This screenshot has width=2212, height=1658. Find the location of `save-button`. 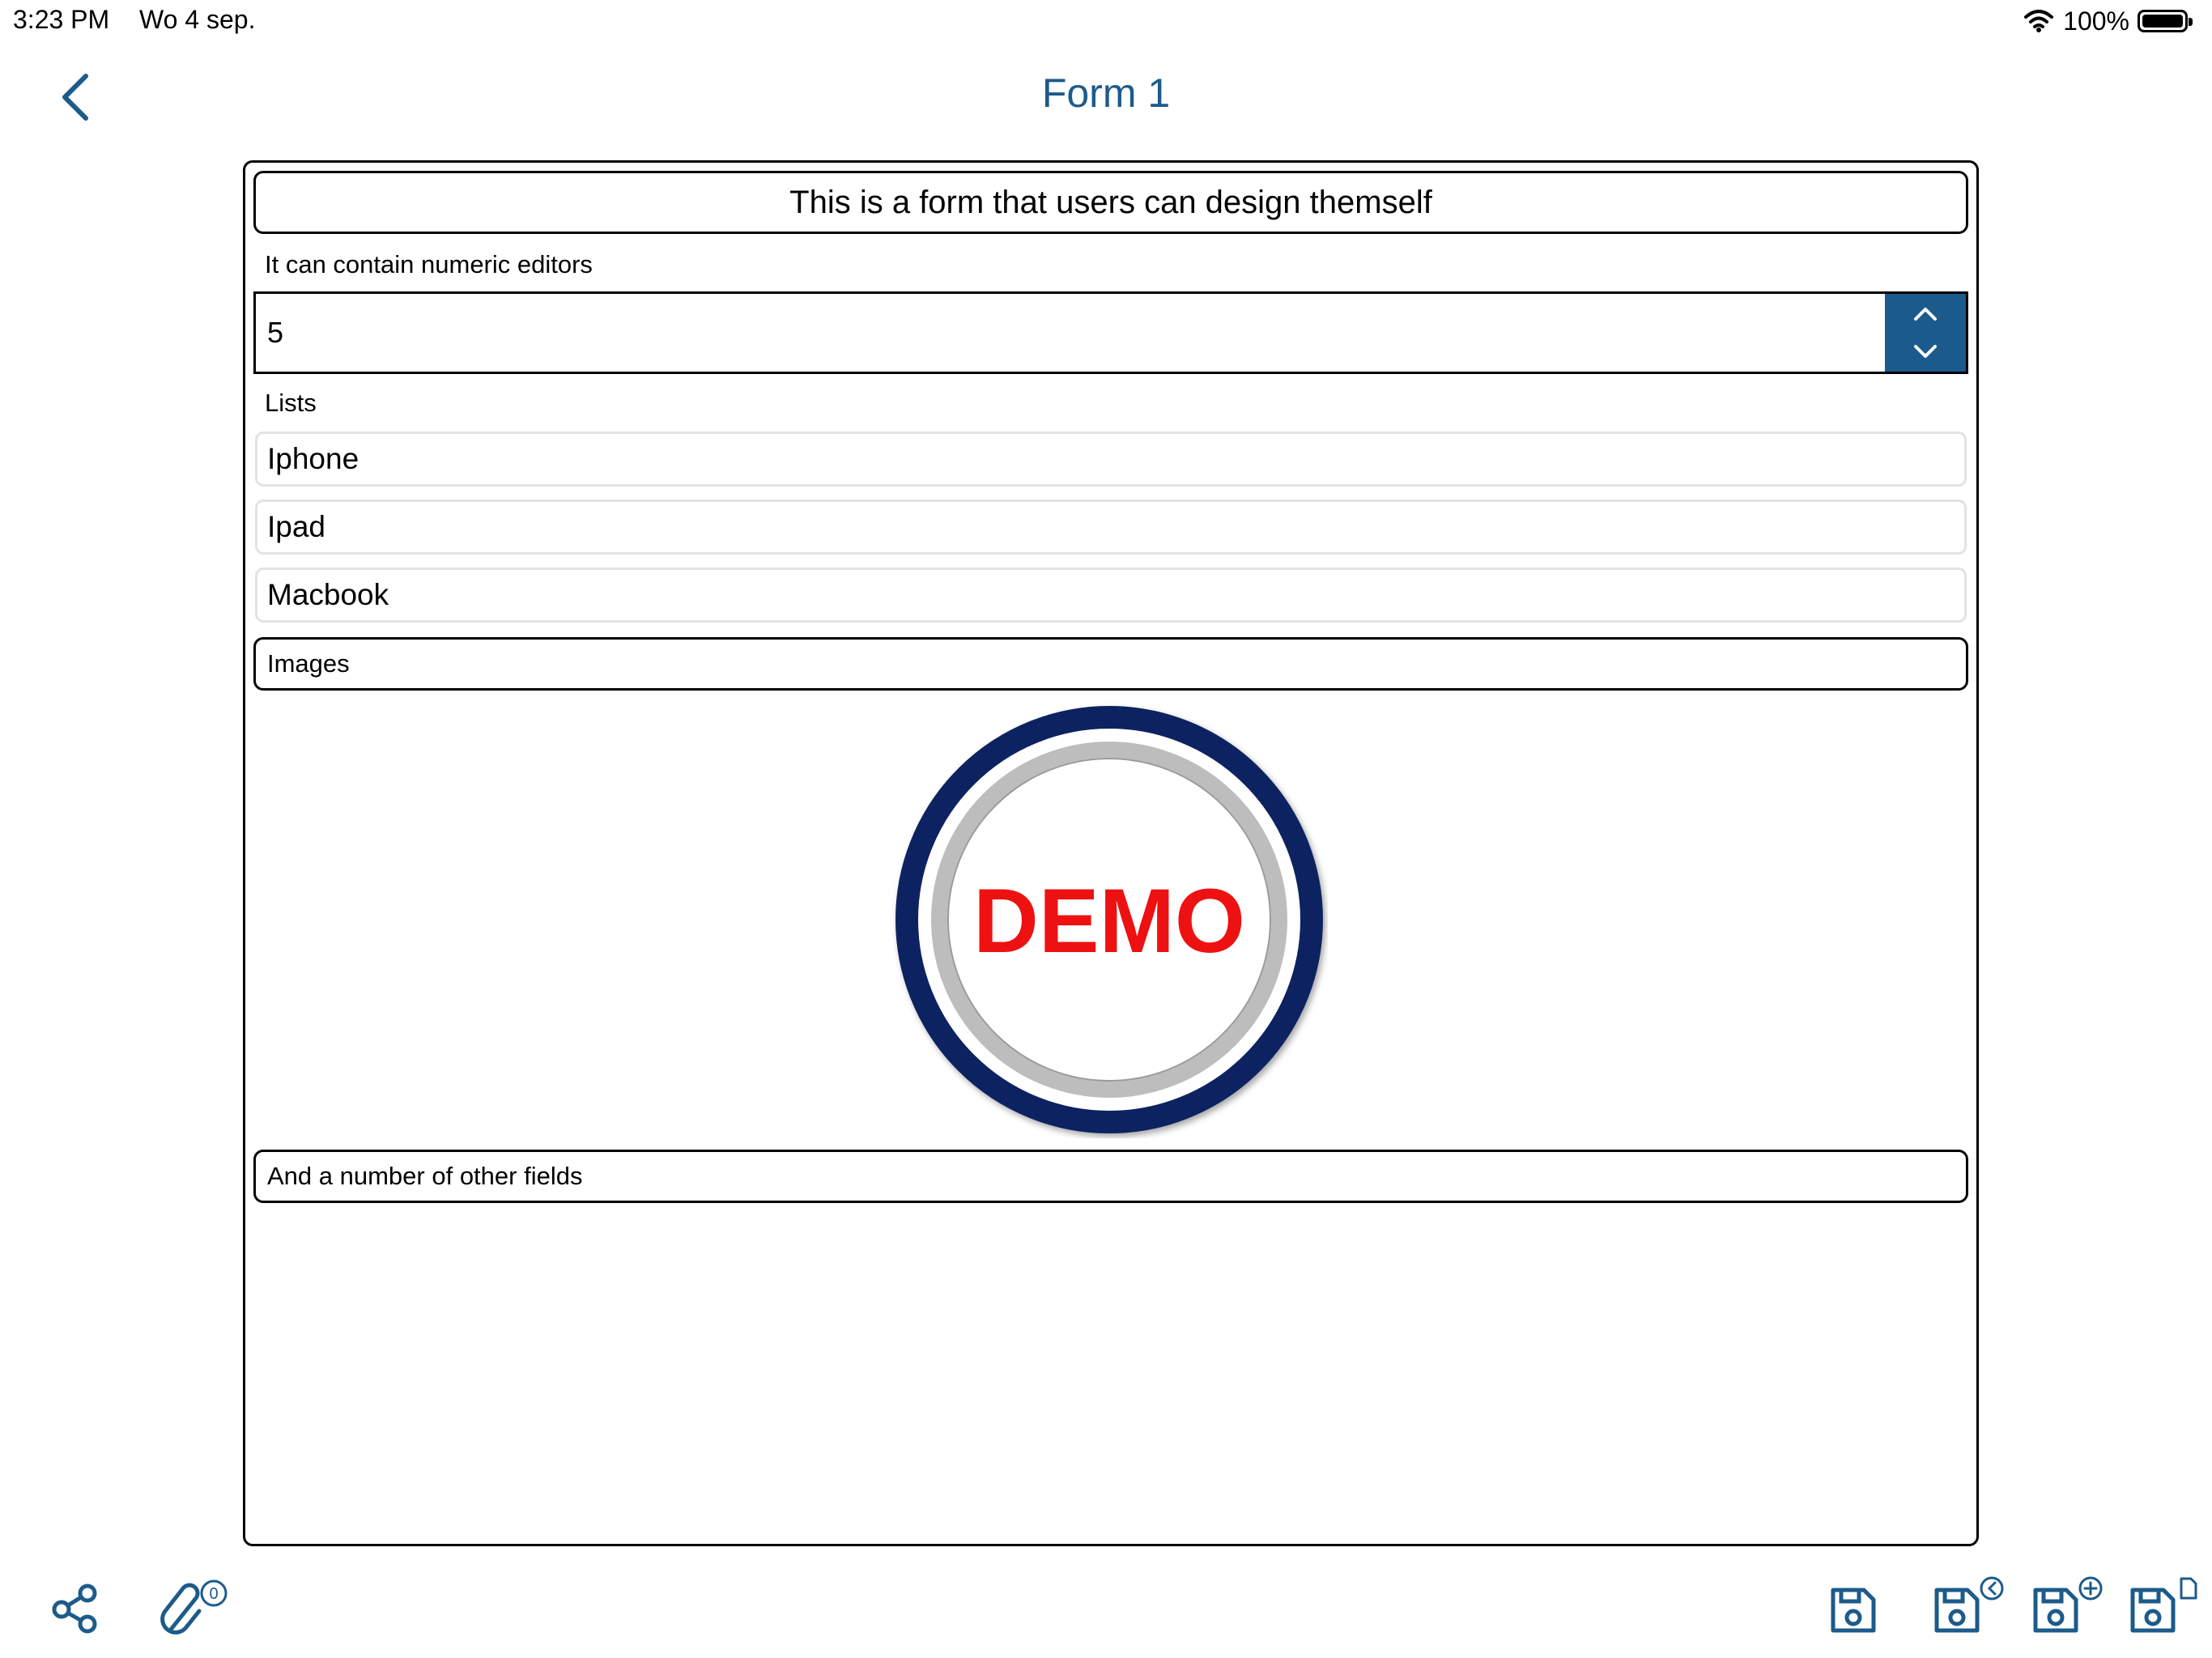

save-button is located at coordinates (1854, 1612).